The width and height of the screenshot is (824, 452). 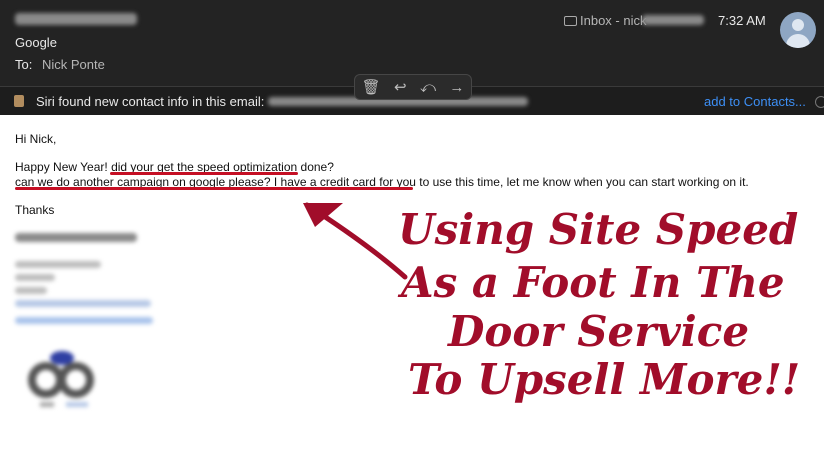 What do you see at coordinates (819, 102) in the screenshot?
I see `info-icon` at bounding box center [819, 102].